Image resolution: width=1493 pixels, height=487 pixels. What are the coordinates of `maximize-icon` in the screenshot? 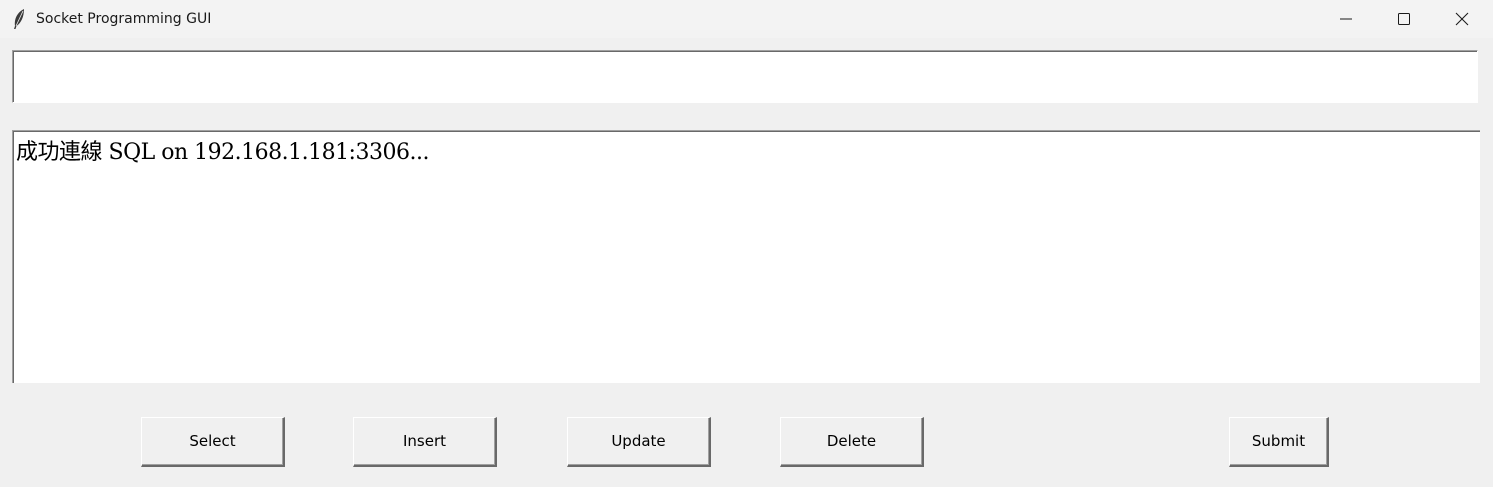 It's located at (1404, 19).